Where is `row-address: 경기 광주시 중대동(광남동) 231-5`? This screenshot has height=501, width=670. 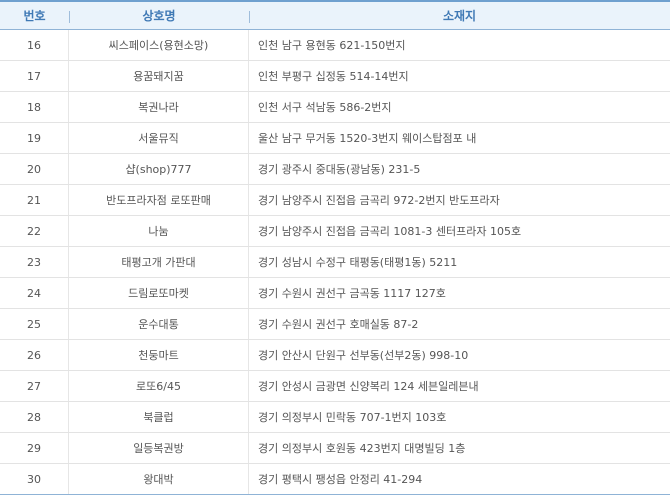
row-address: 경기 광주시 중대동(광남동) 231-5 is located at coordinates (339, 169).